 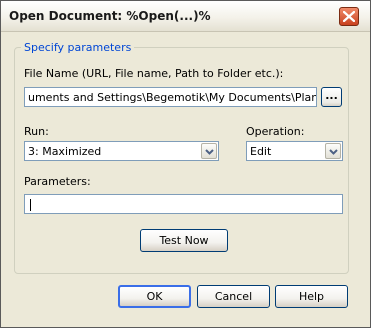 I want to click on text-cursor, so click(x=30, y=205).